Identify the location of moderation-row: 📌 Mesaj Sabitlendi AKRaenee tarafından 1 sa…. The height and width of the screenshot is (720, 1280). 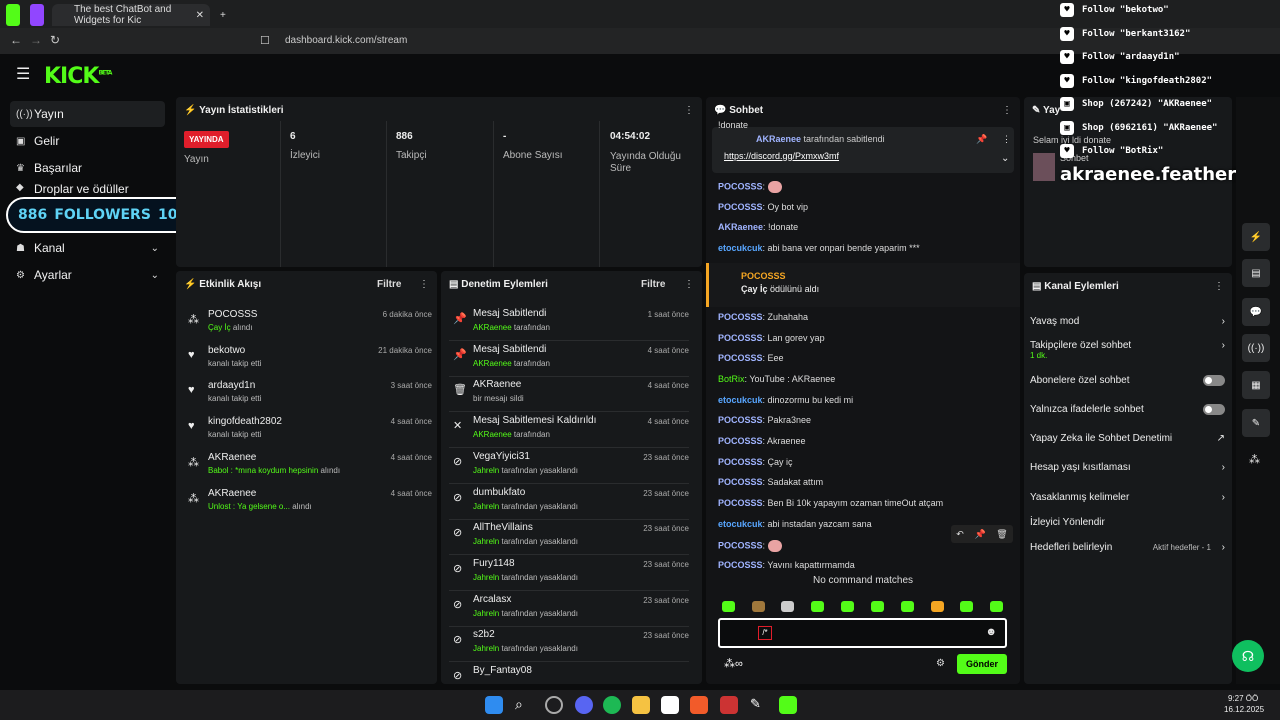
(569, 323).